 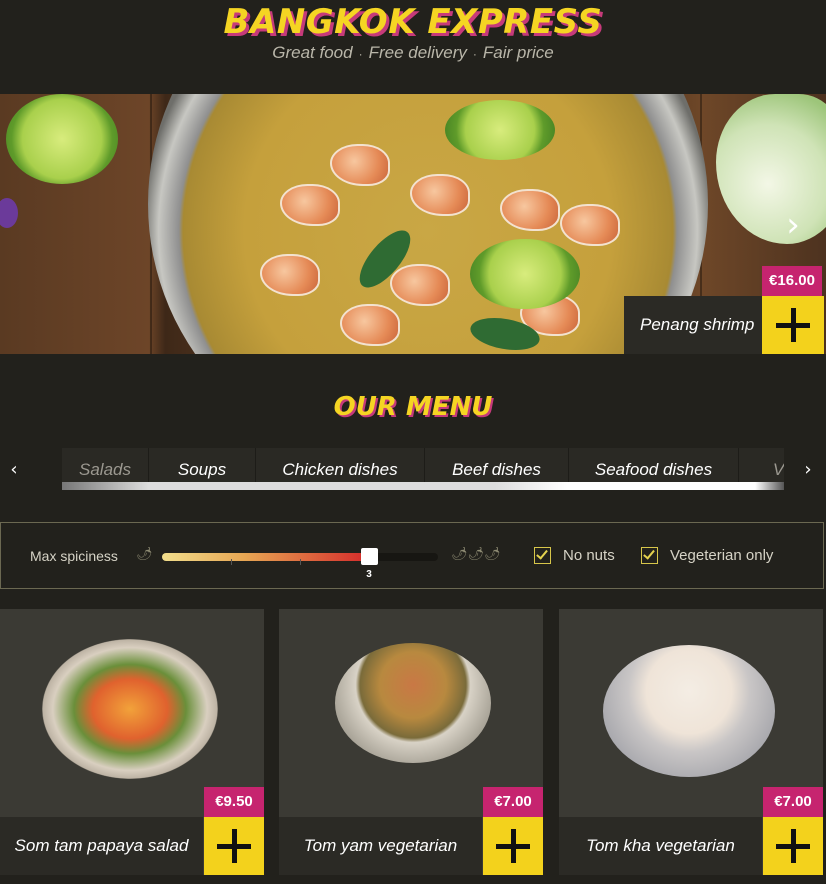 I want to click on category-scrollbar, so click(x=423, y=486).